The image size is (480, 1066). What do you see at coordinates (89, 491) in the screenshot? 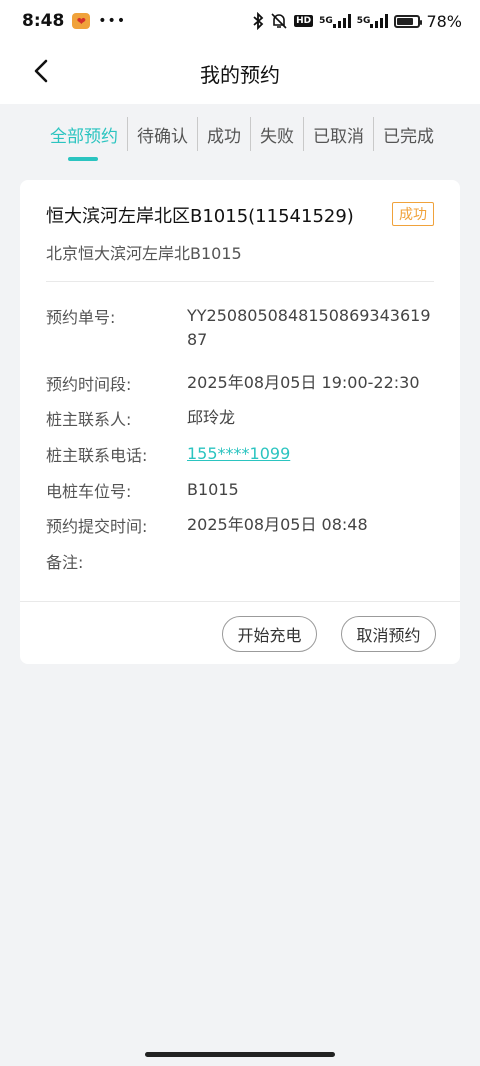
I see `parking-space-label: 电桩车位号:` at bounding box center [89, 491].